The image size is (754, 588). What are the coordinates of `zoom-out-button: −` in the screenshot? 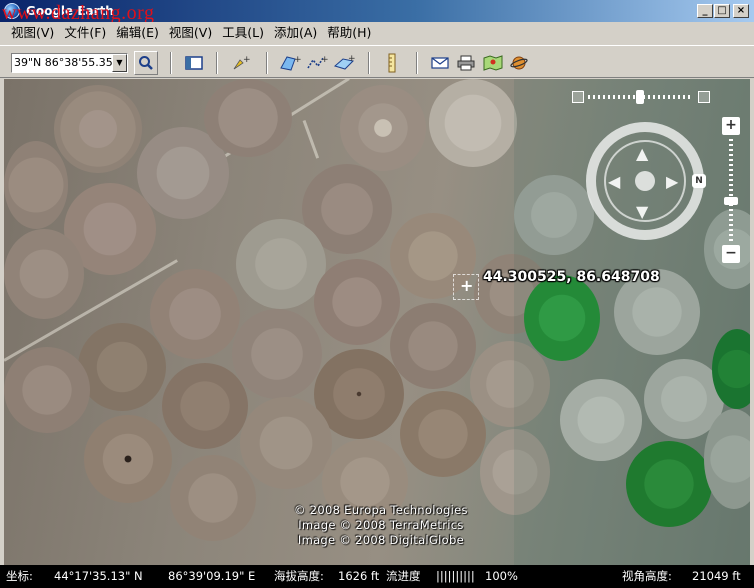 It's located at (731, 254).